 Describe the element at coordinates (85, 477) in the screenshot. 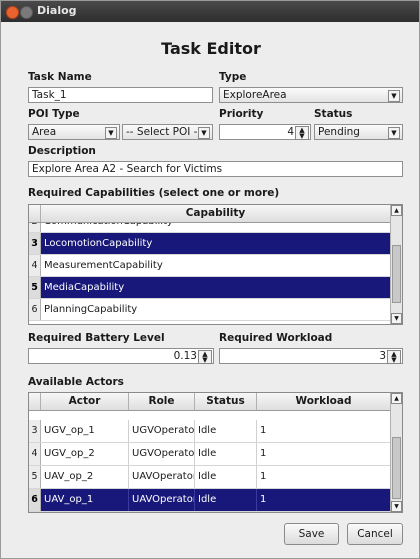

I see `actor-cell: UAV_op_2` at that location.